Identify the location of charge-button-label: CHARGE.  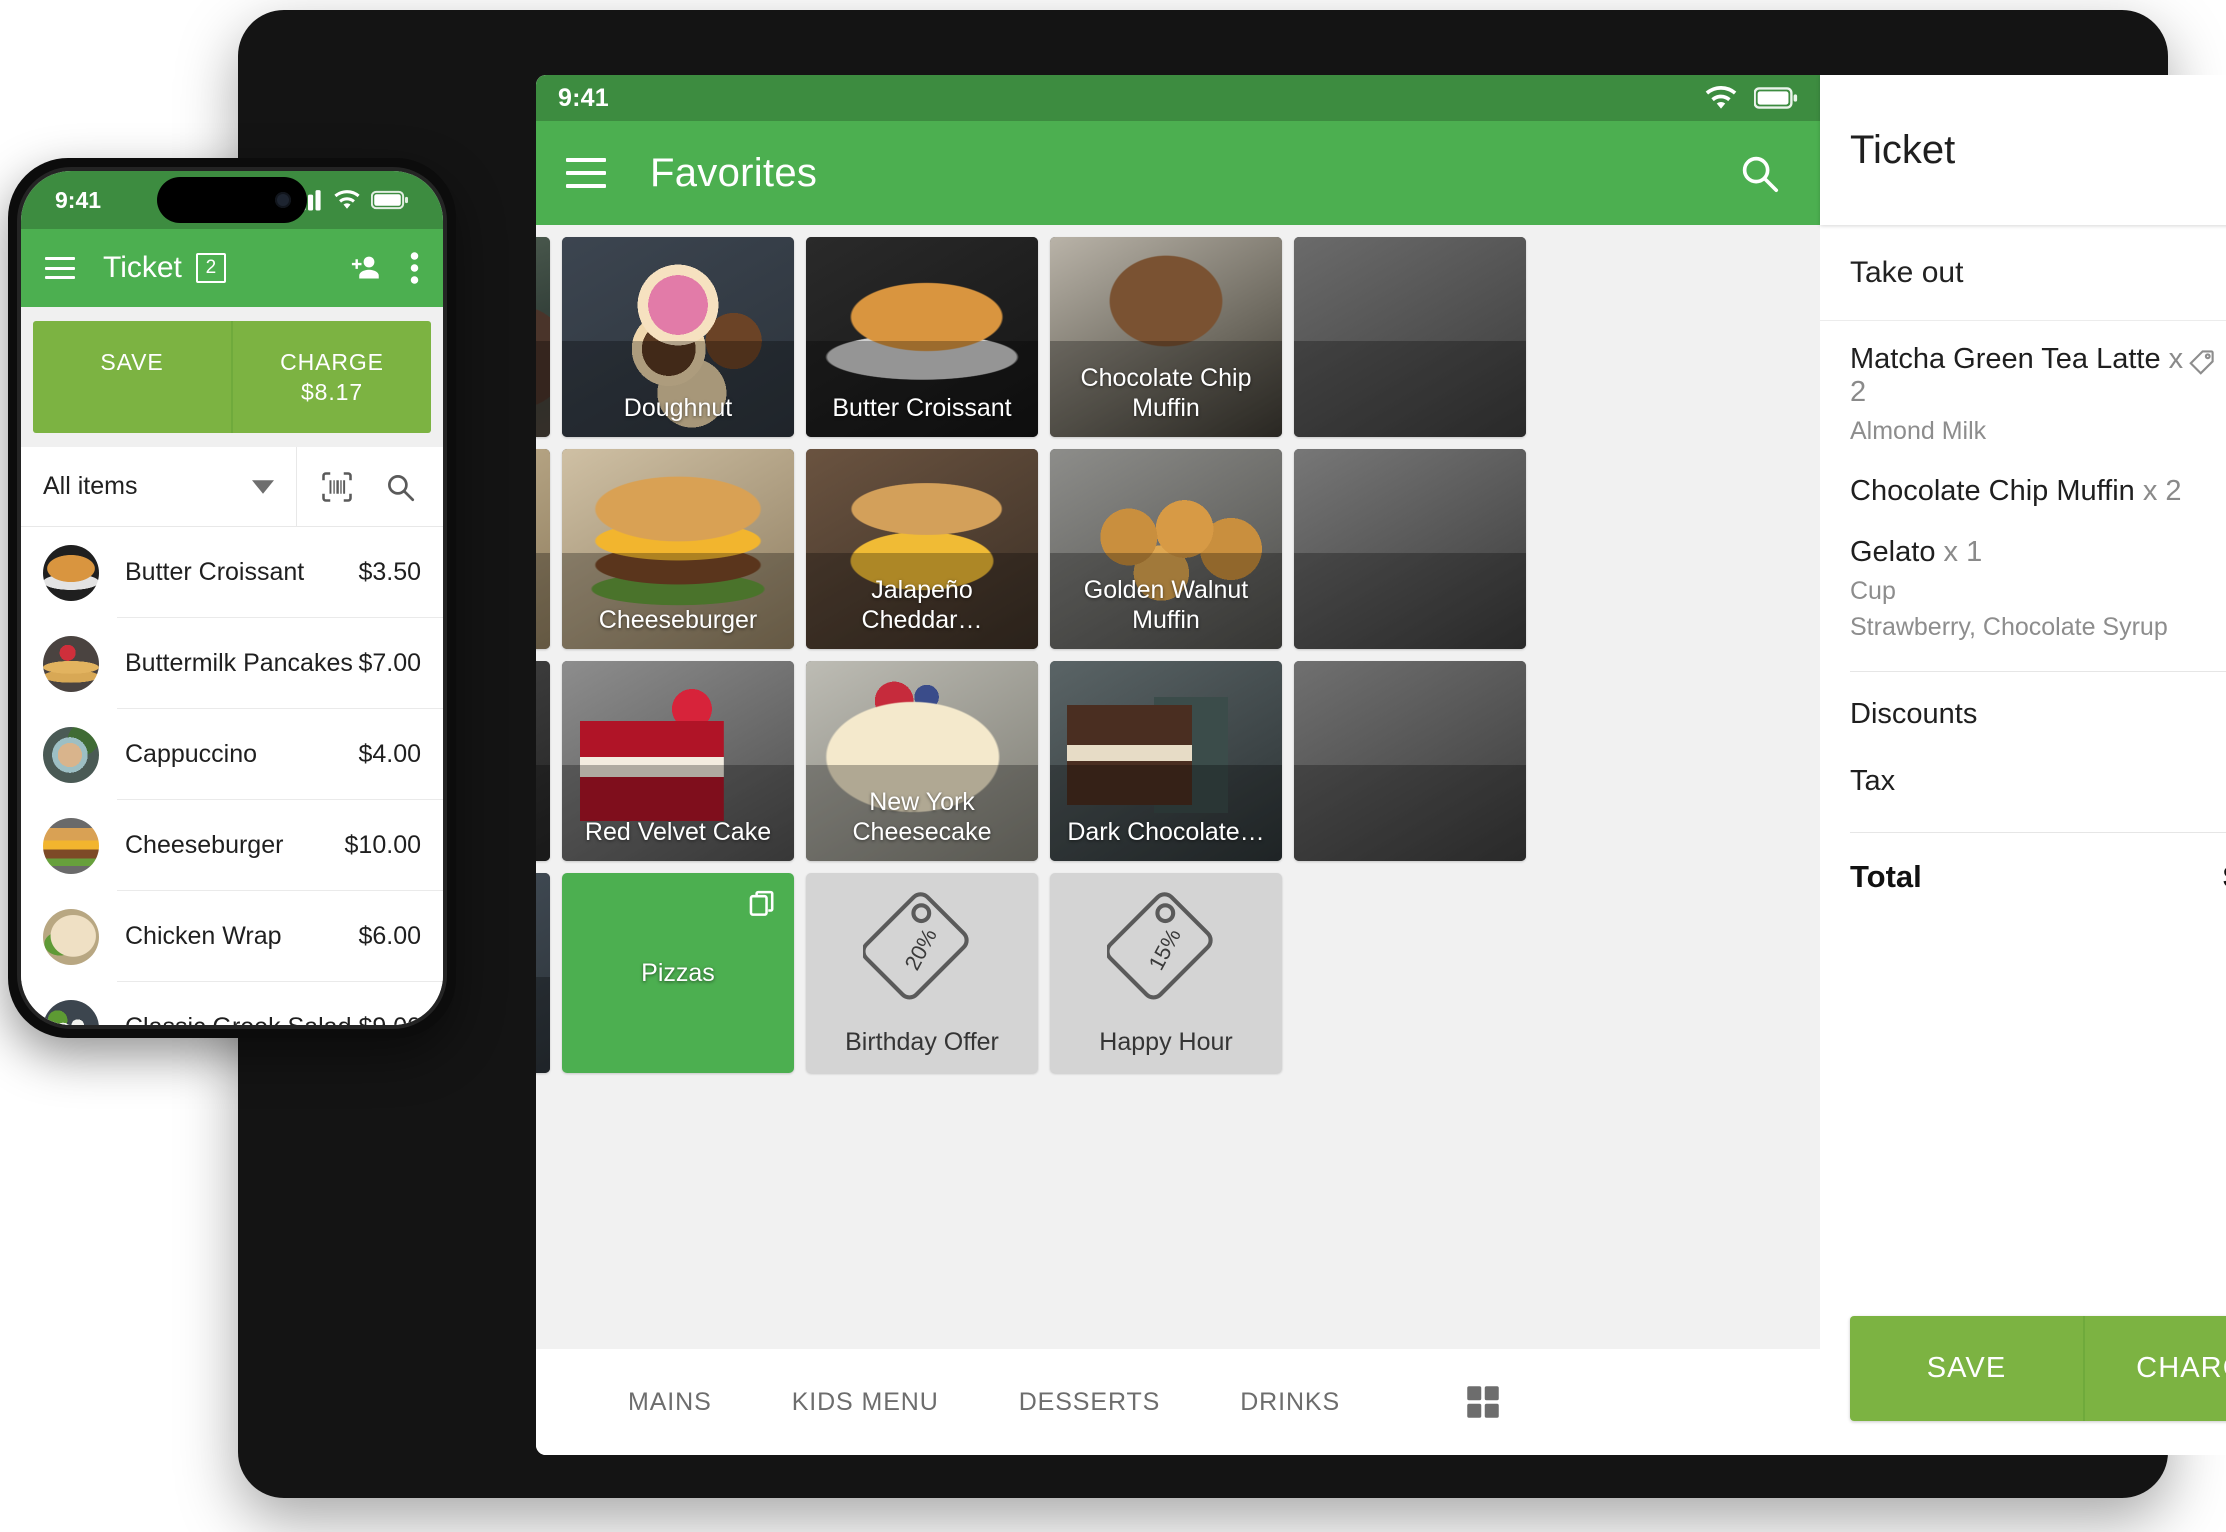
(332, 362).